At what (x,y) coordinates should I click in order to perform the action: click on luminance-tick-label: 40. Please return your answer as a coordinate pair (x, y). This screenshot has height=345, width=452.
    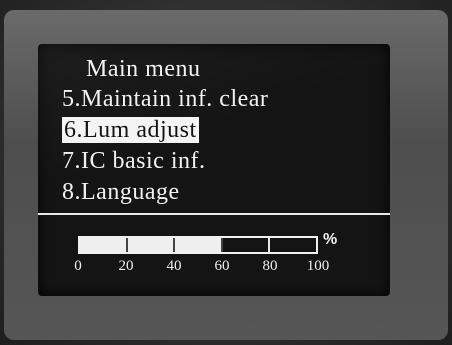
    Looking at the image, I should click on (174, 266).